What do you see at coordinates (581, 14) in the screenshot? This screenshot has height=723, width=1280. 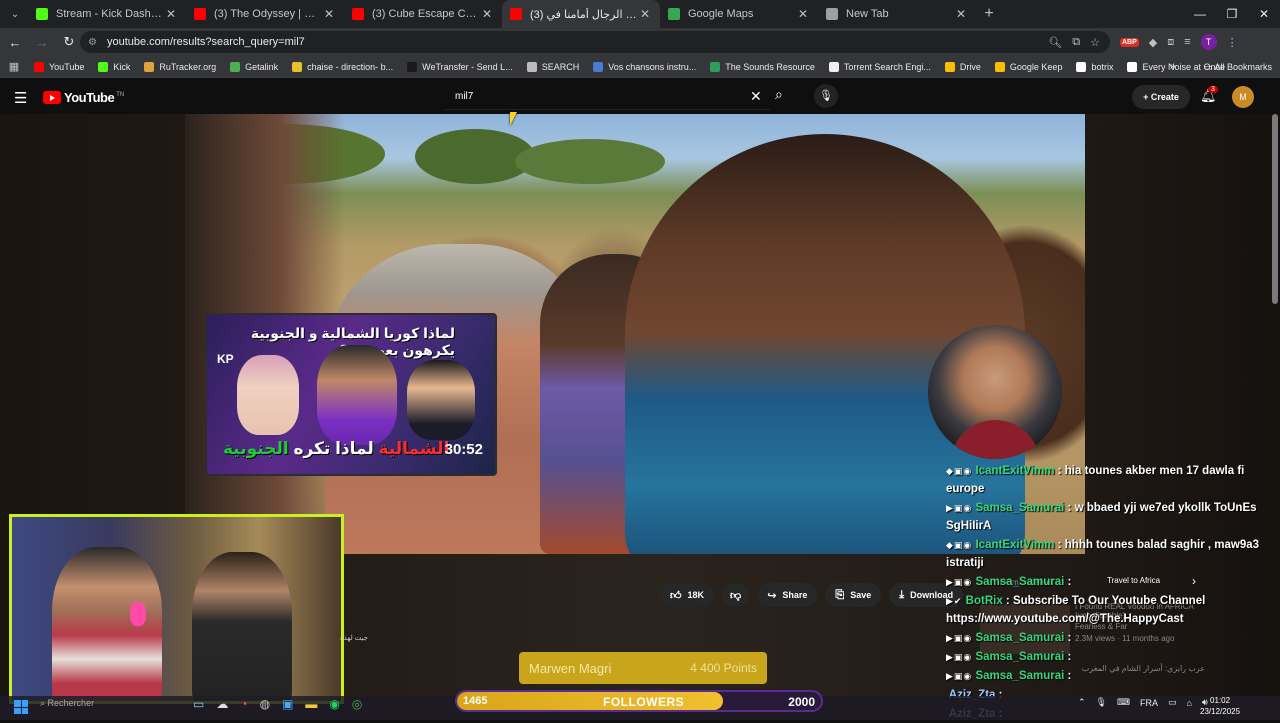 I see `browser-tab: (3) النساء تختار الرجال أمامنا في✕` at bounding box center [581, 14].